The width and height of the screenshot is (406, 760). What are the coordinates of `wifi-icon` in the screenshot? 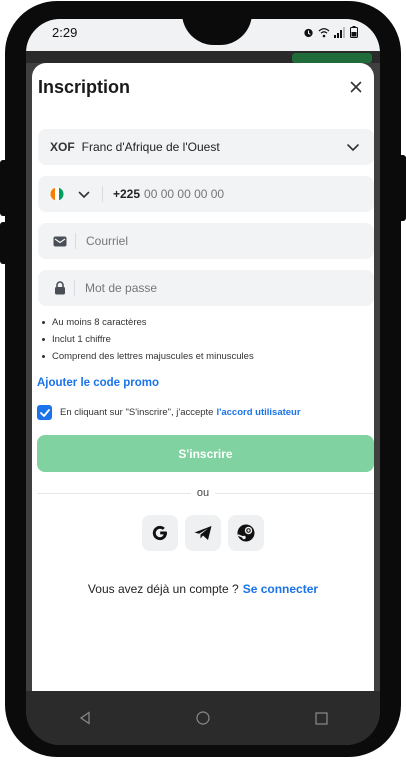 It's located at (324, 32).